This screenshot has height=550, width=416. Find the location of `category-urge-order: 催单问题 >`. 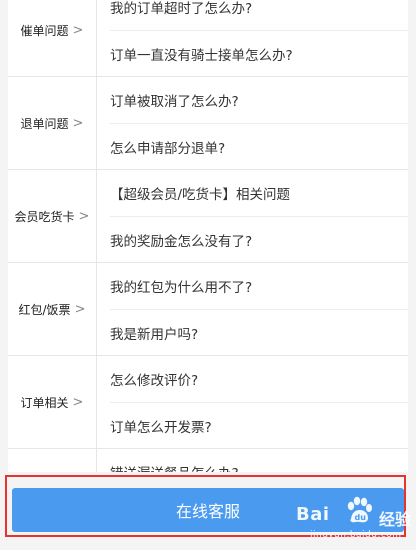

category-urge-order: 催单问题 > is located at coordinates (52, 38).